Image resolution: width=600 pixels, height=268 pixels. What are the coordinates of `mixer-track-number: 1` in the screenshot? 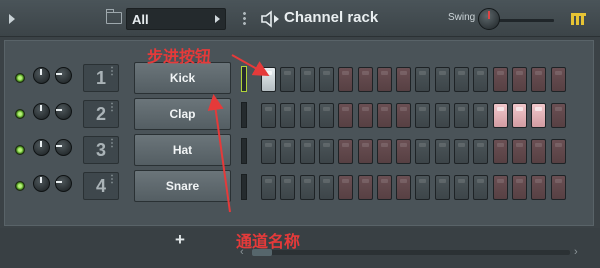 It's located at (101, 78).